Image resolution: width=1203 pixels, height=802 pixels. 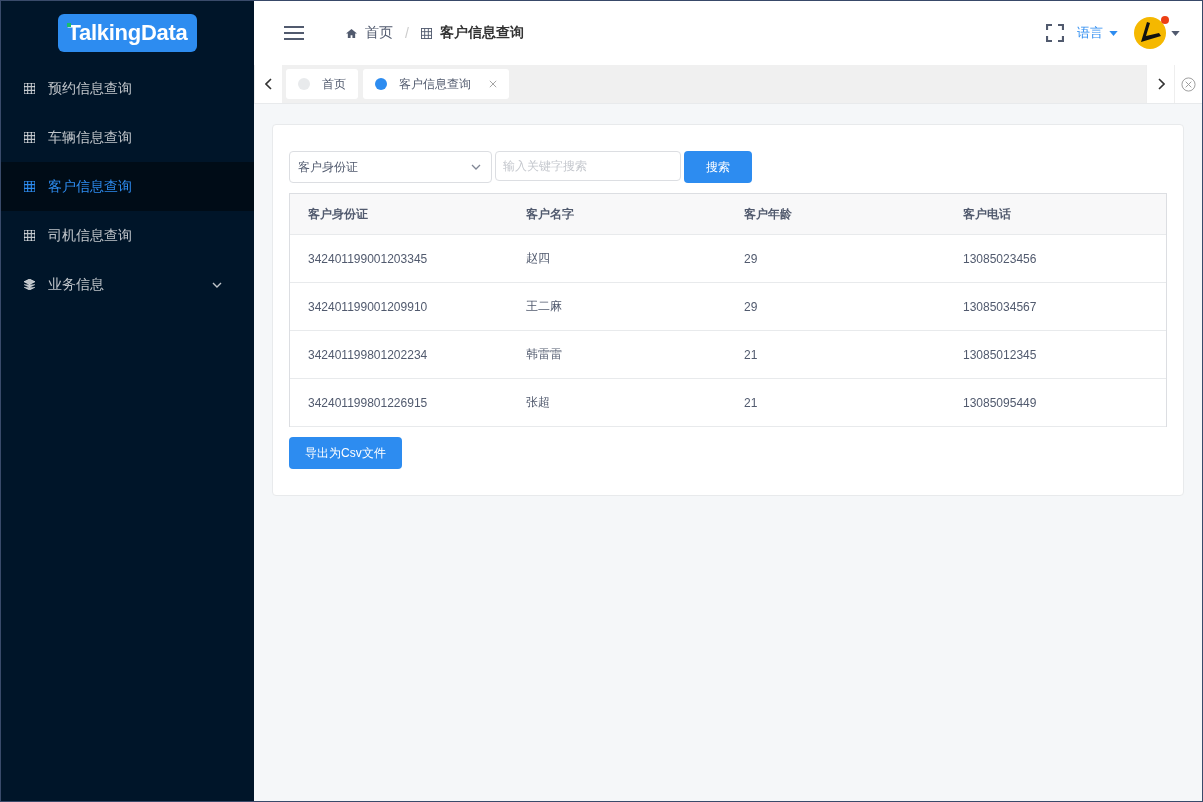 I want to click on home-icon, so click(x=351, y=33).